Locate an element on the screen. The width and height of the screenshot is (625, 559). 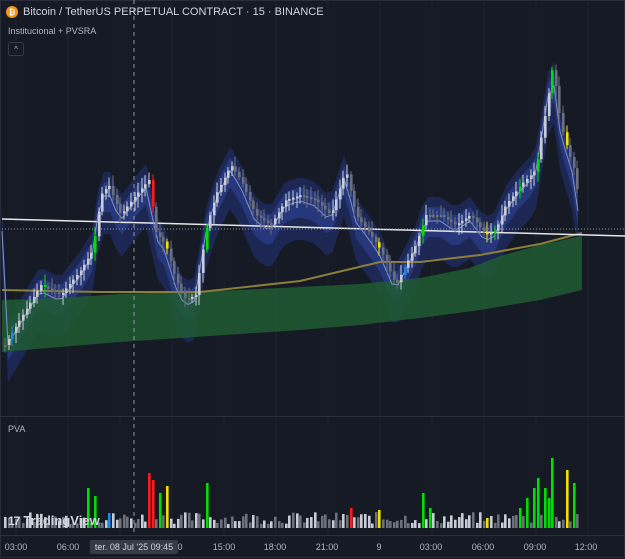
x-tick: 03:00 is located at coordinates (16, 547).